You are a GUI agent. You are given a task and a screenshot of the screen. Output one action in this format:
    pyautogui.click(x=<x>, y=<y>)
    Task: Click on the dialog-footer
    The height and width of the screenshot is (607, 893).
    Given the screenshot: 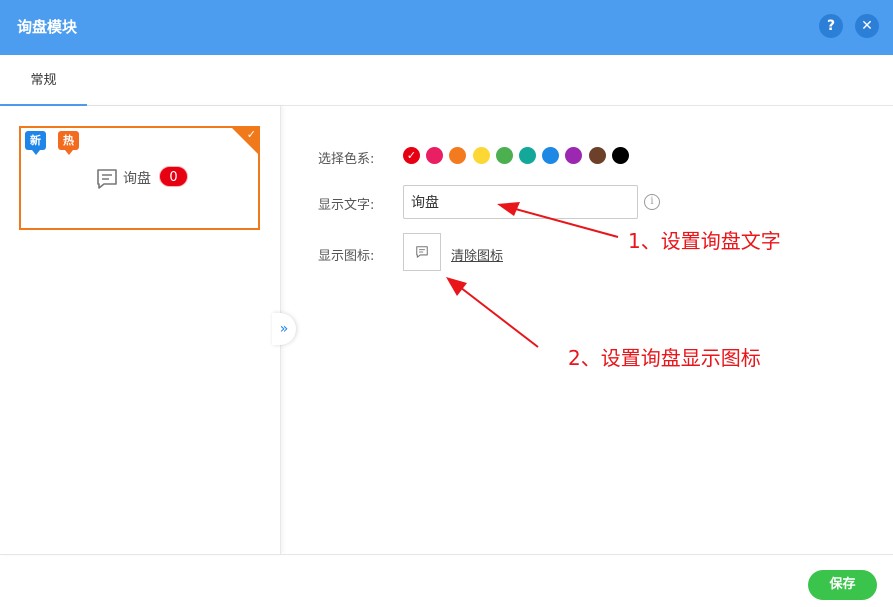 What is the action you would take?
    pyautogui.click(x=446, y=580)
    